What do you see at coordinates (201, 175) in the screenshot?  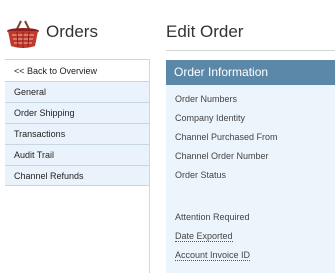 I see `field-label-order-status: Order Status` at bounding box center [201, 175].